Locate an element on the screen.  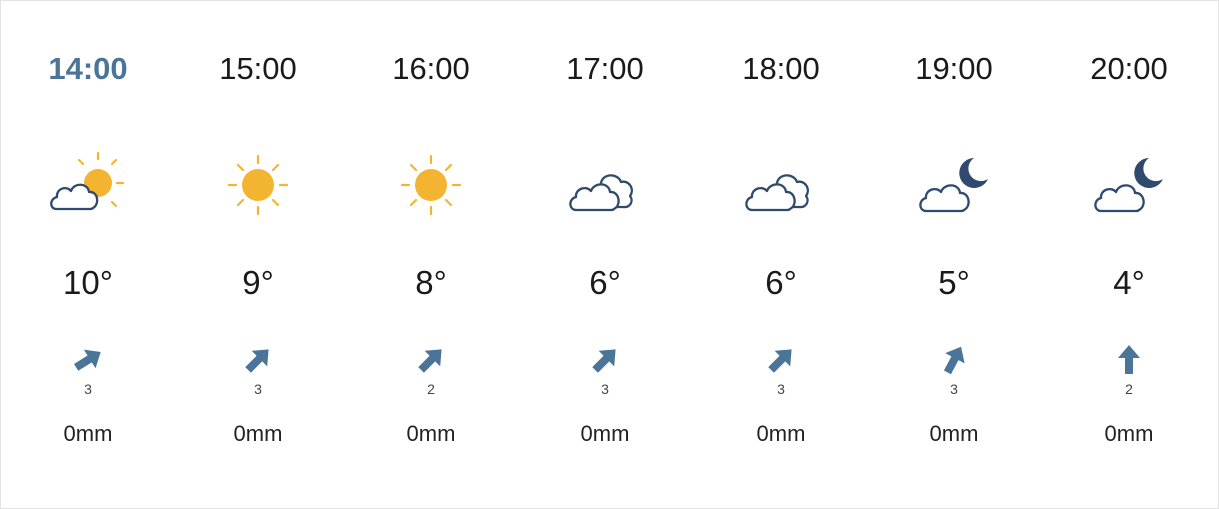
forecast-hour-column: 16:00 8° 2 0mm is located at coordinates (431, 254).